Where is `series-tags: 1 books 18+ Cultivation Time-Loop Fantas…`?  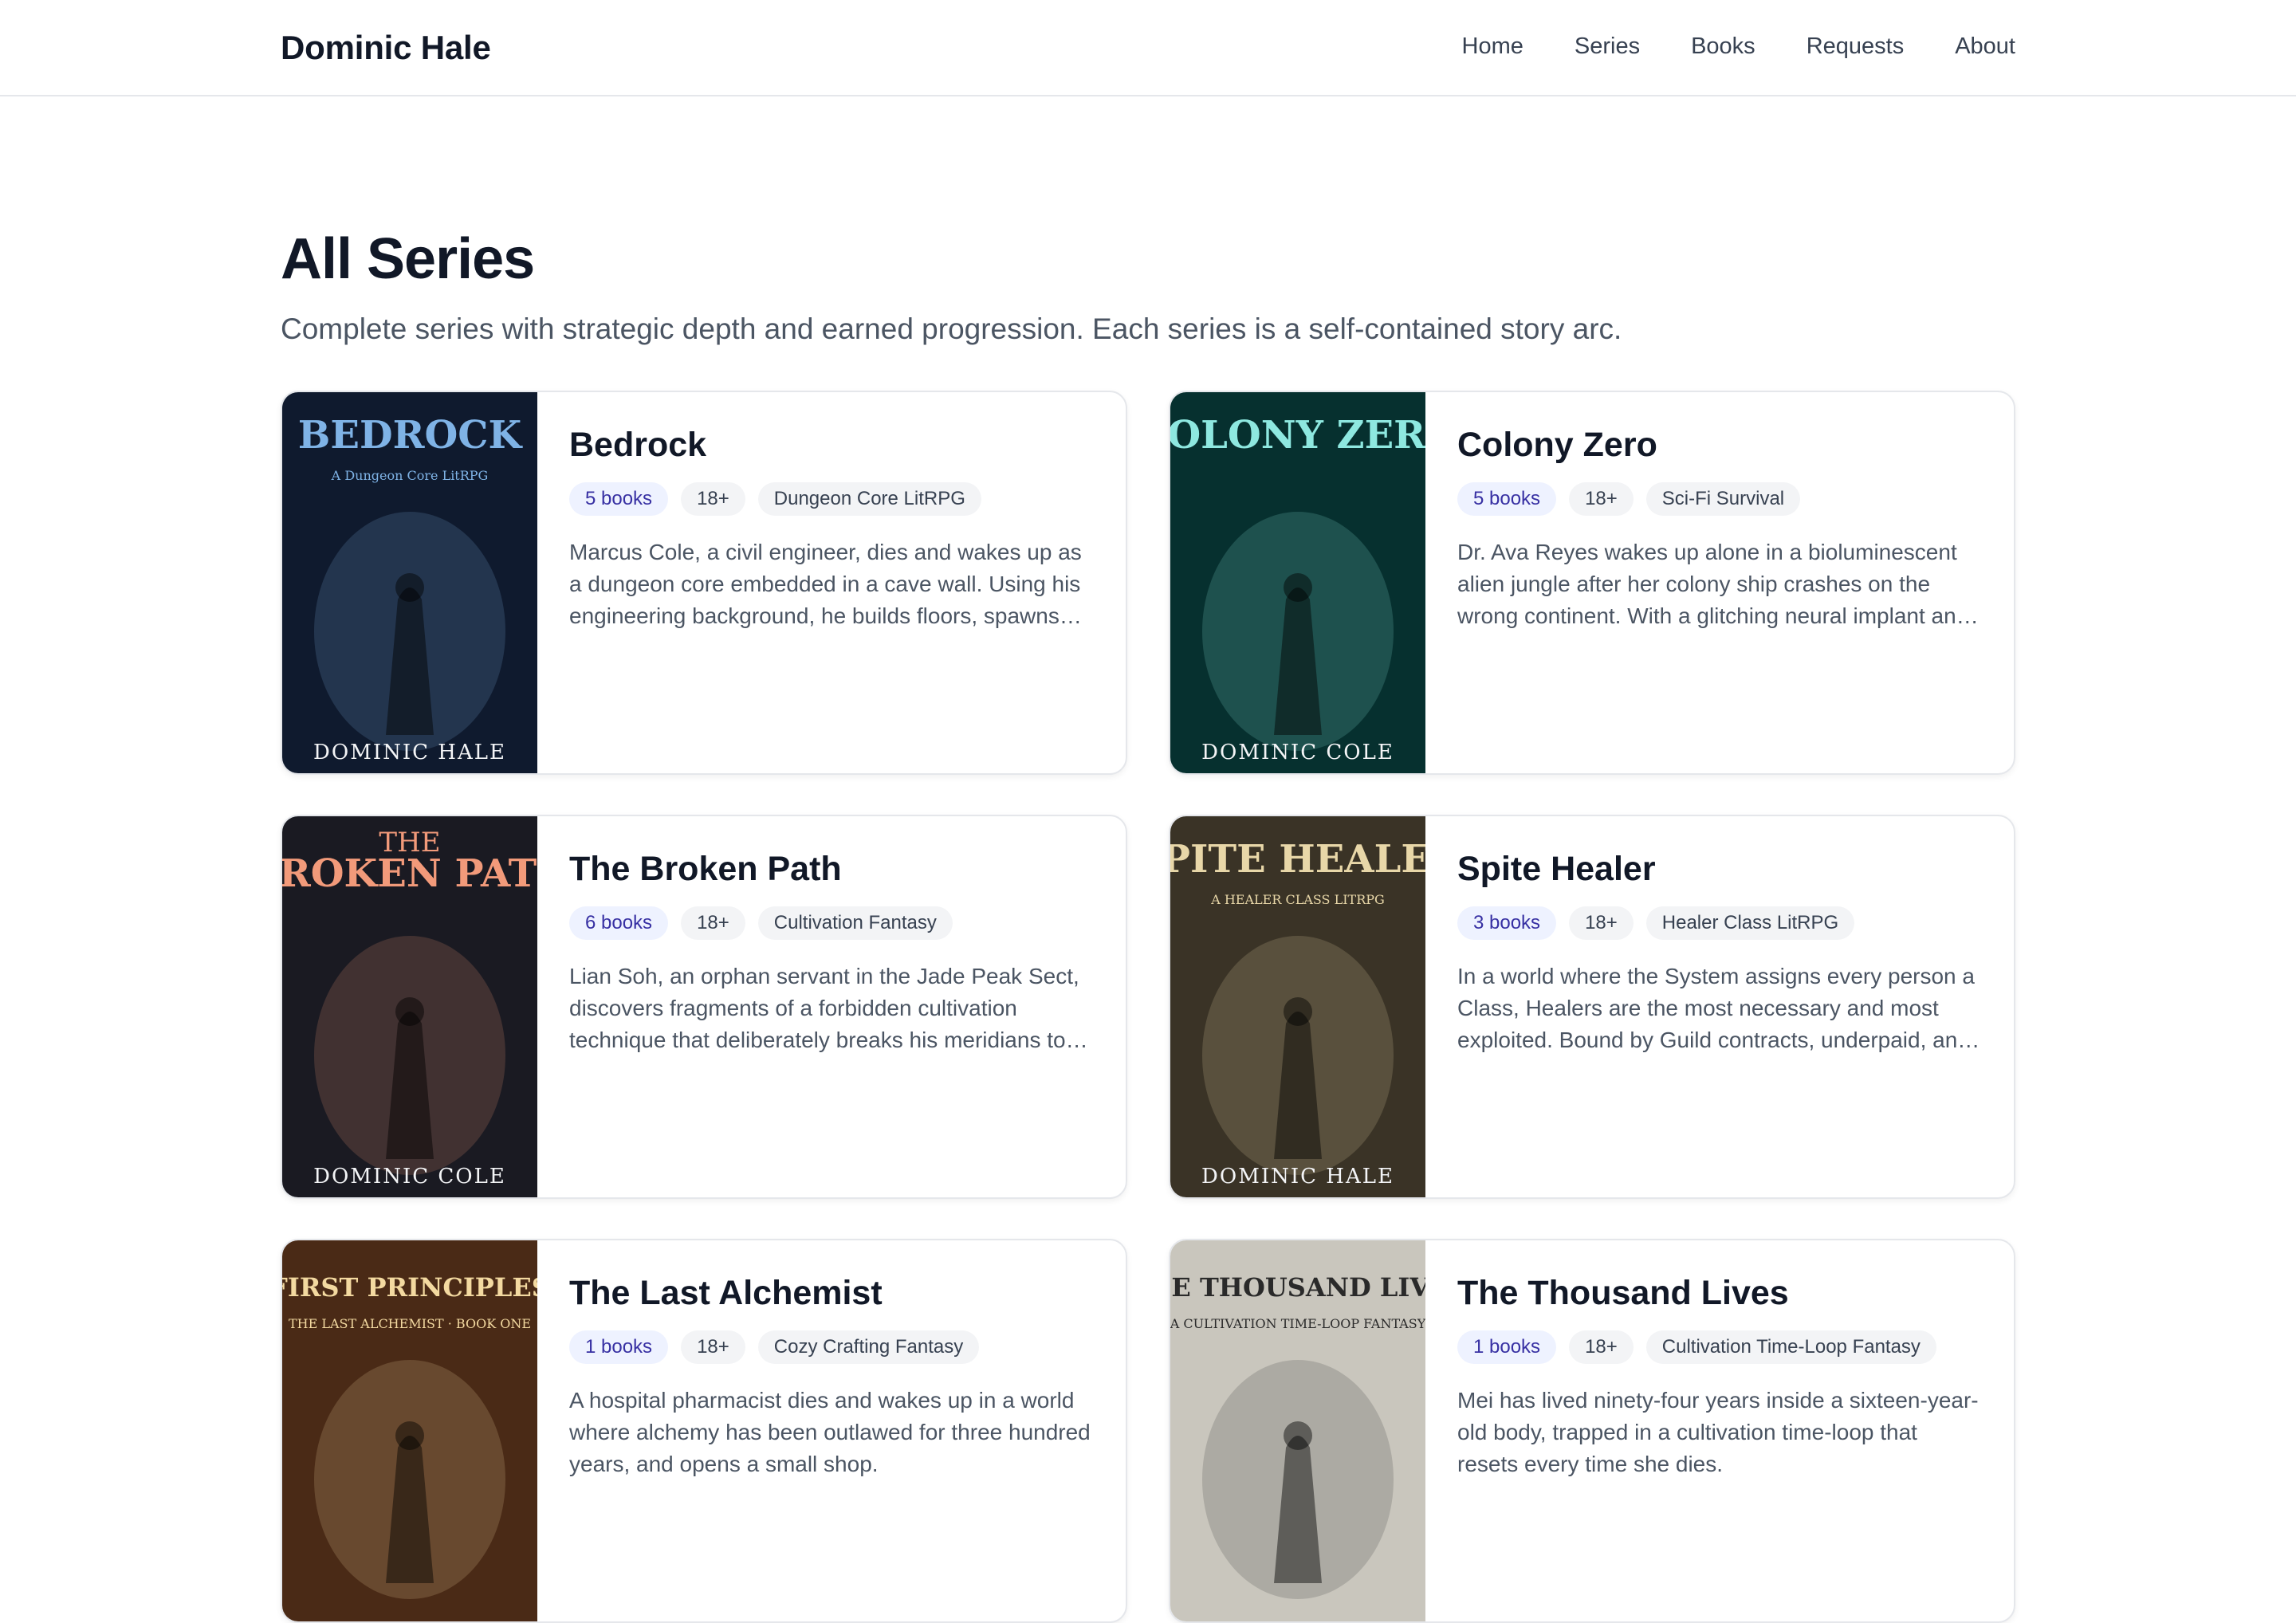
series-tags: 1 books 18+ Cultivation Time-Loop Fantas… is located at coordinates (1720, 1347).